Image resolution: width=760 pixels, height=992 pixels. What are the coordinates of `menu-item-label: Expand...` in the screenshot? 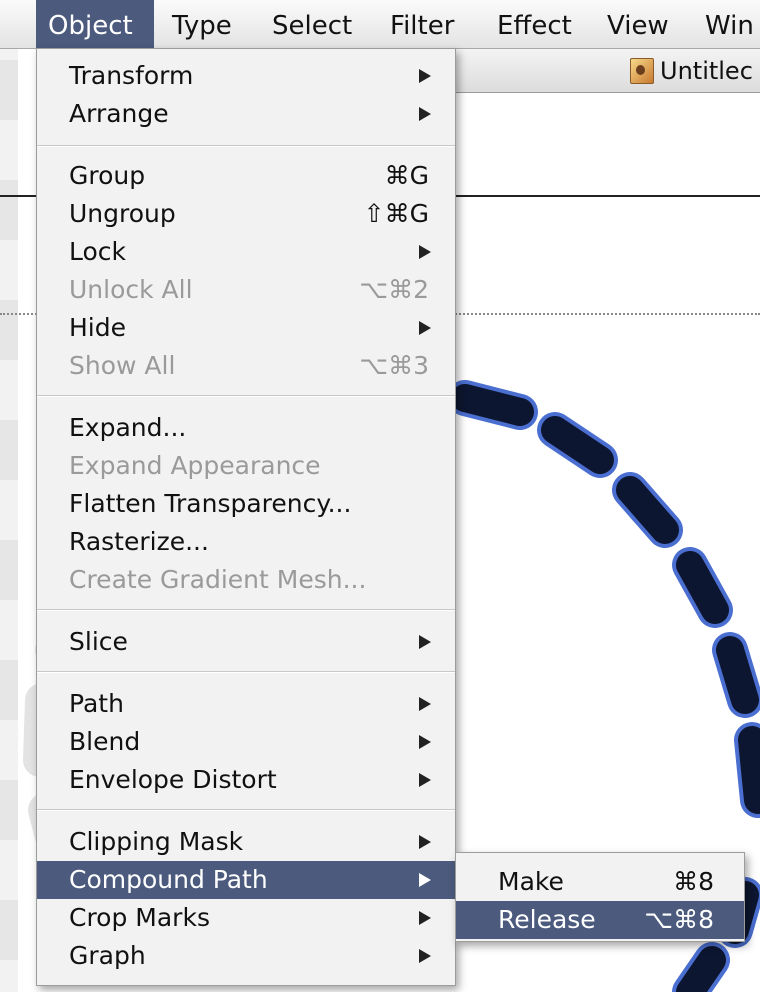 It's located at (128, 427).